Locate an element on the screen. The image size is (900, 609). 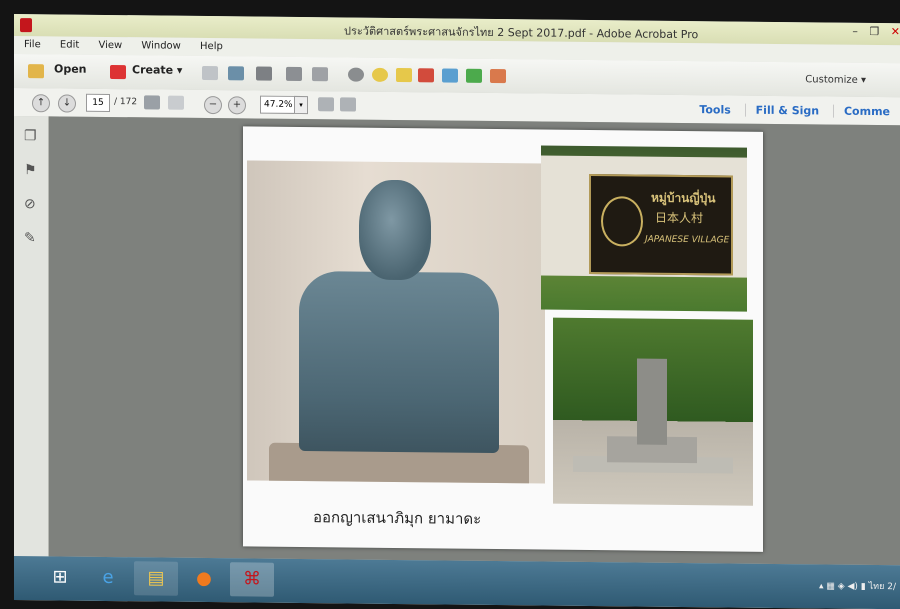
monument-photo is located at coordinates (653, 411).